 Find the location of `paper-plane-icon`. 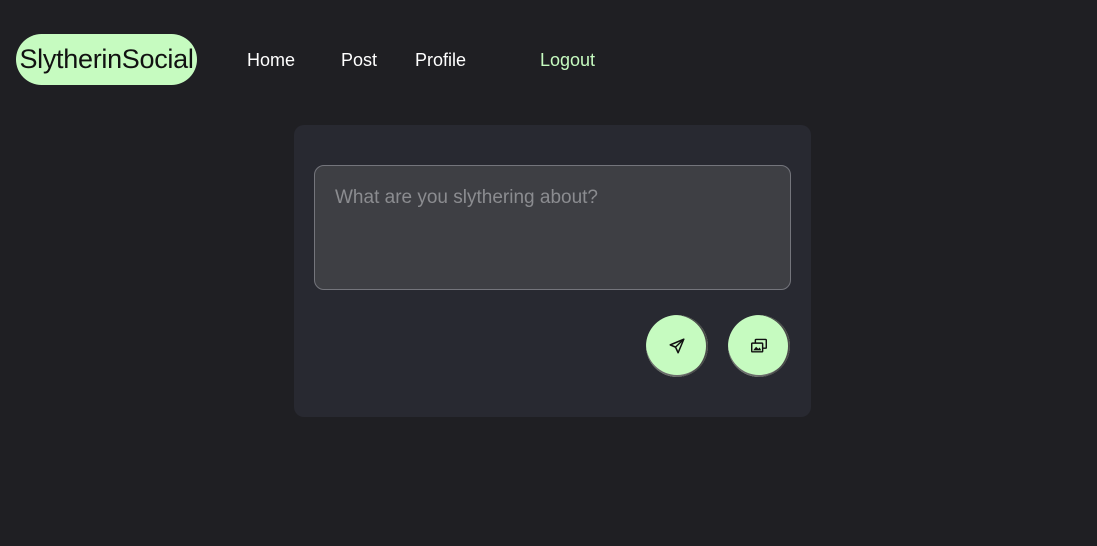

paper-plane-icon is located at coordinates (677, 346).